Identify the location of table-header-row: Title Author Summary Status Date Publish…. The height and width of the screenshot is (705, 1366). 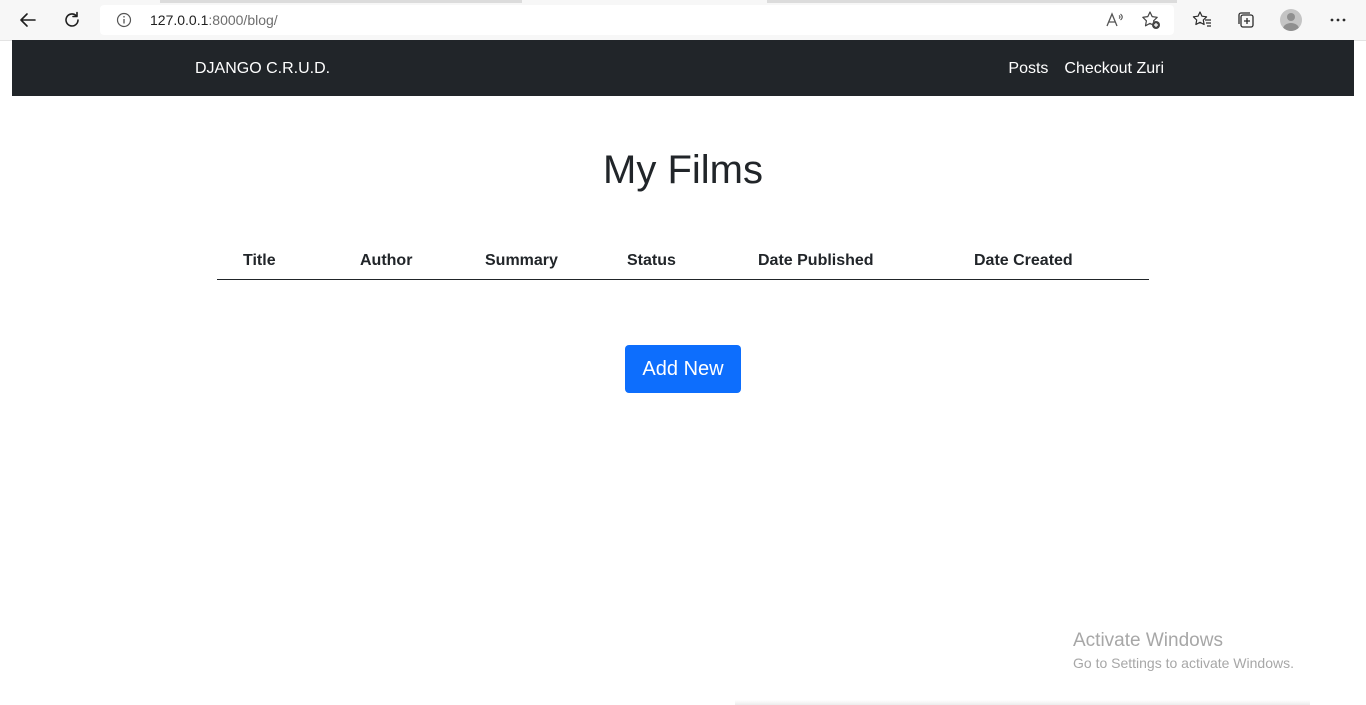
(683, 261).